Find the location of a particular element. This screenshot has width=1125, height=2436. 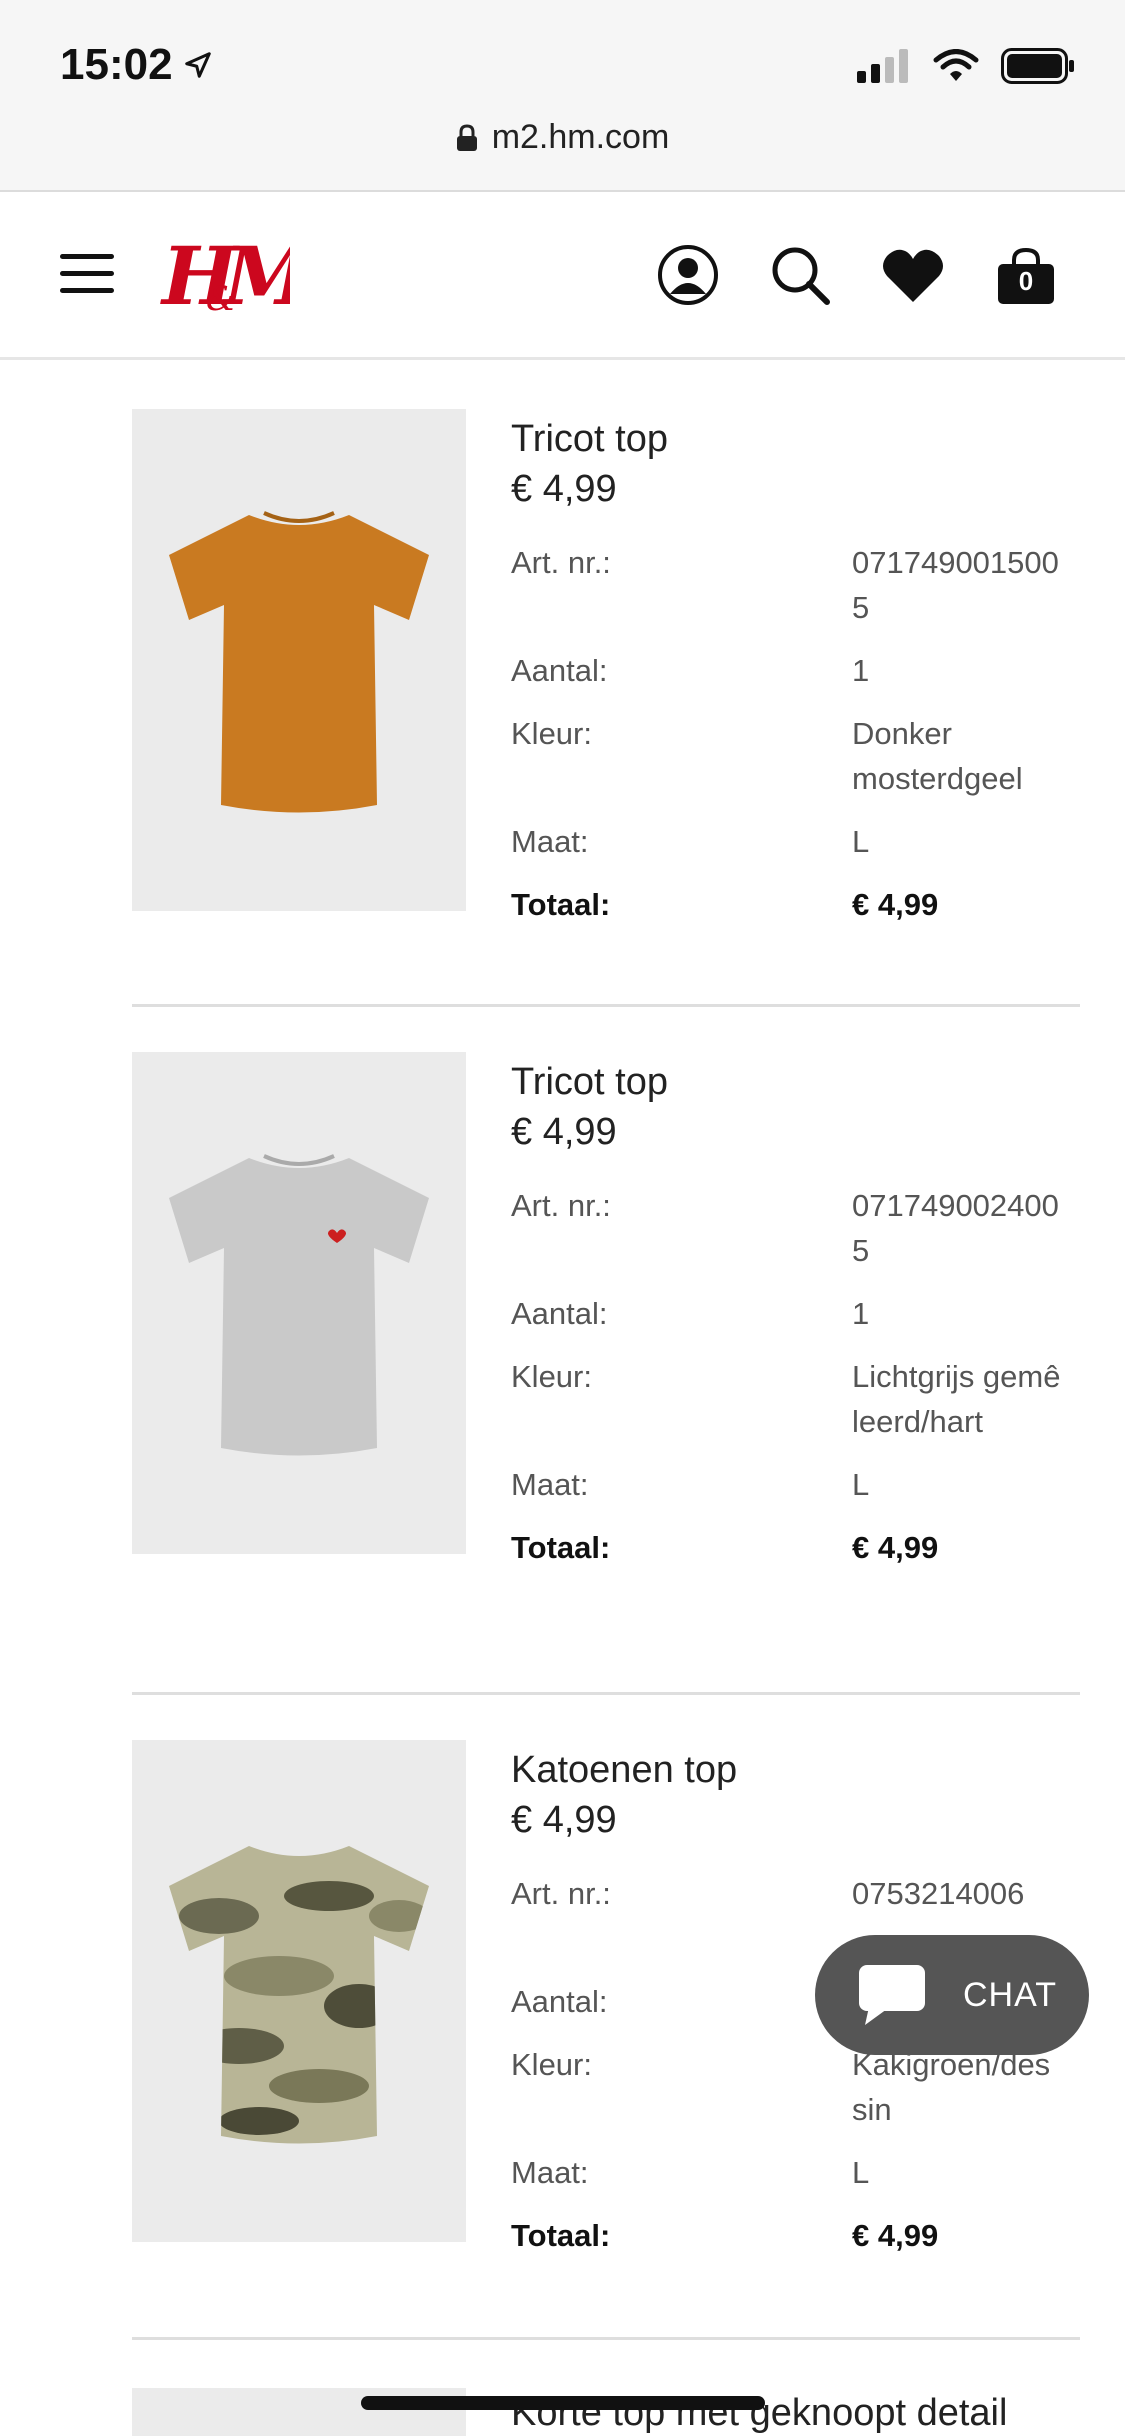

search-icon is located at coordinates (800, 275).